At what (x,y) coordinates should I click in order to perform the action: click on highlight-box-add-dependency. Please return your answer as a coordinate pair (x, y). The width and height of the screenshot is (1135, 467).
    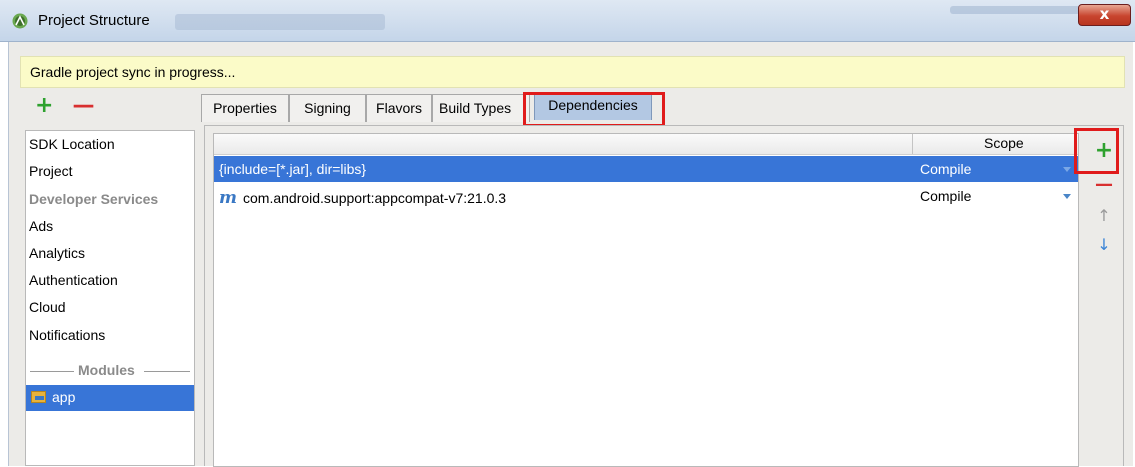
    Looking at the image, I should click on (1096, 151).